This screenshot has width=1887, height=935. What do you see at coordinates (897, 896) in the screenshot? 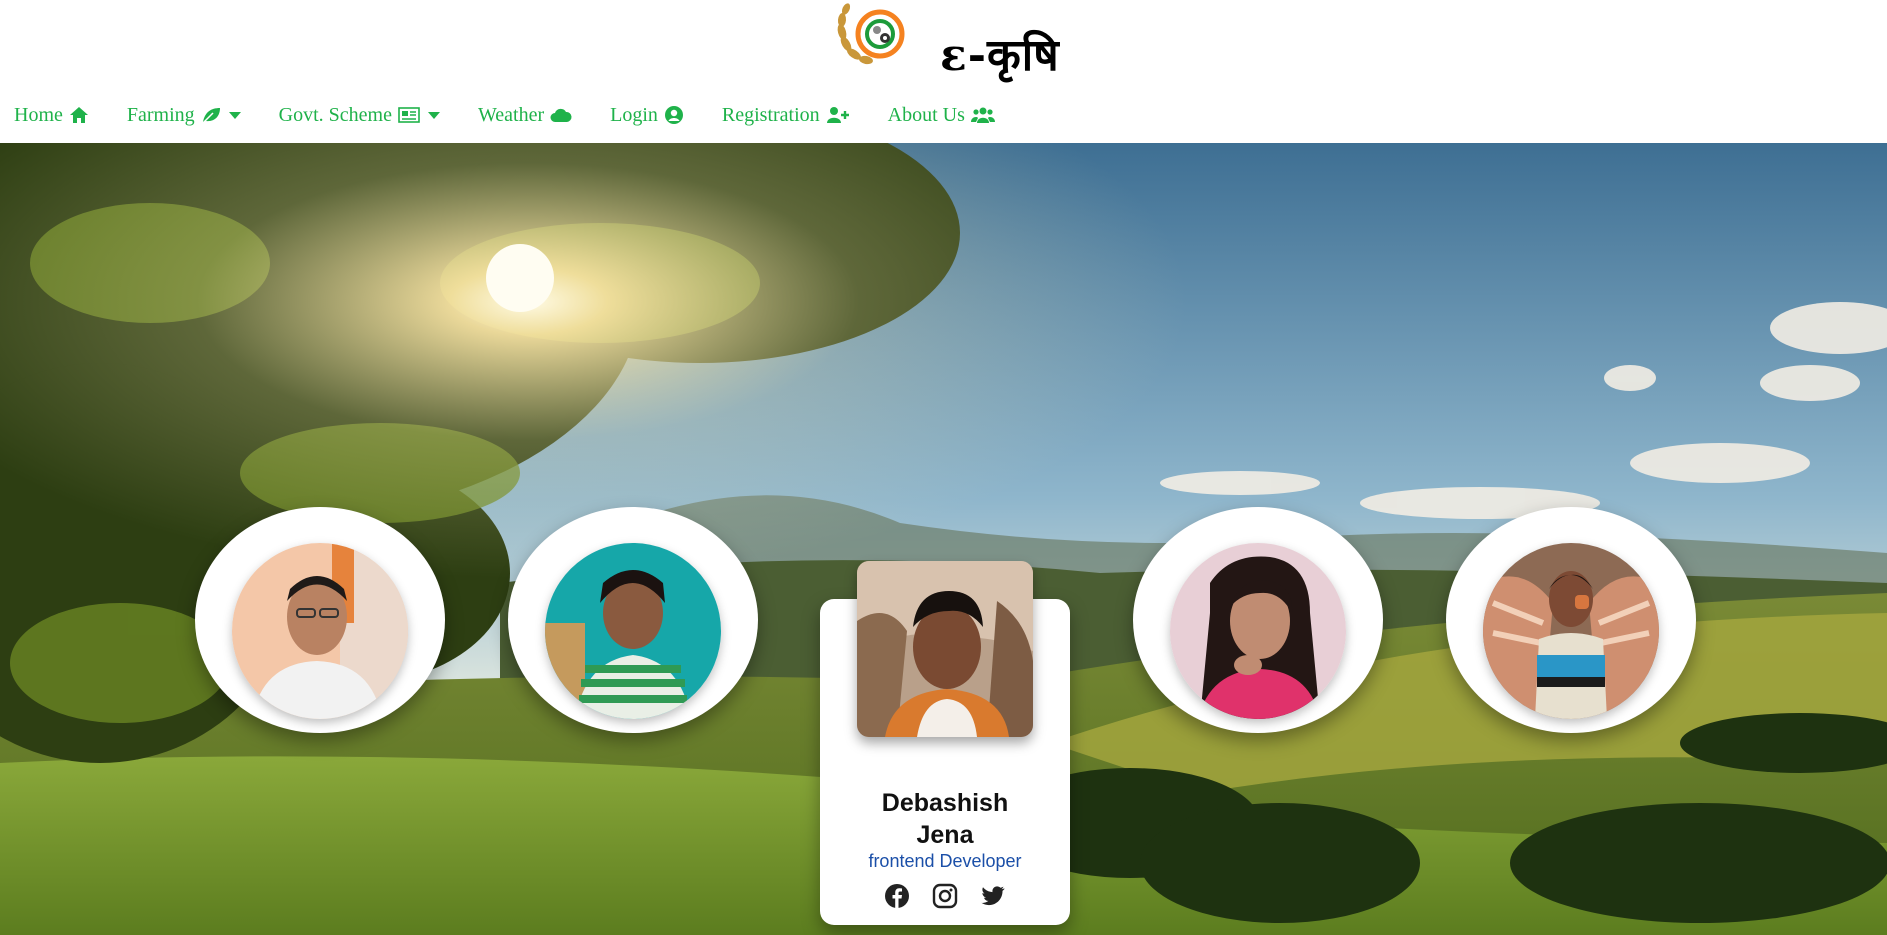
I see `facebook-icon` at bounding box center [897, 896].